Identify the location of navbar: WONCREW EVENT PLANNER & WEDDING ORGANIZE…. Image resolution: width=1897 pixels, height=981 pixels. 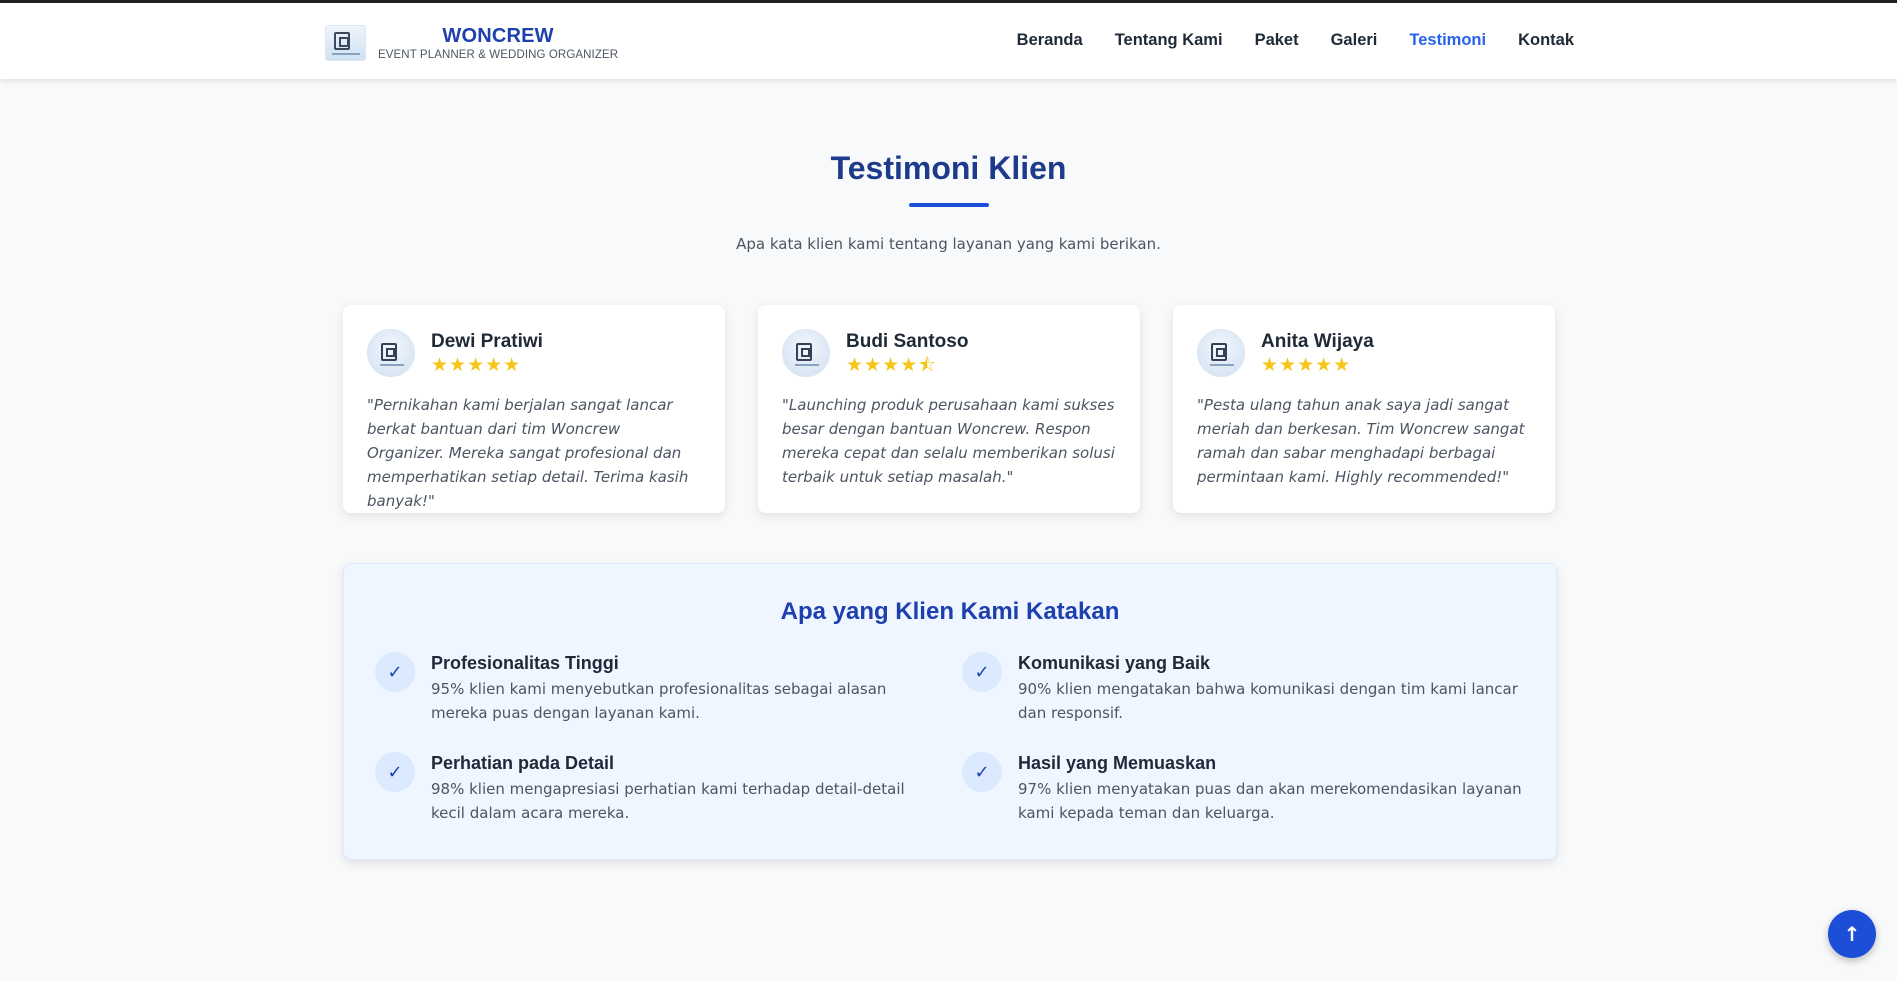
(948, 41).